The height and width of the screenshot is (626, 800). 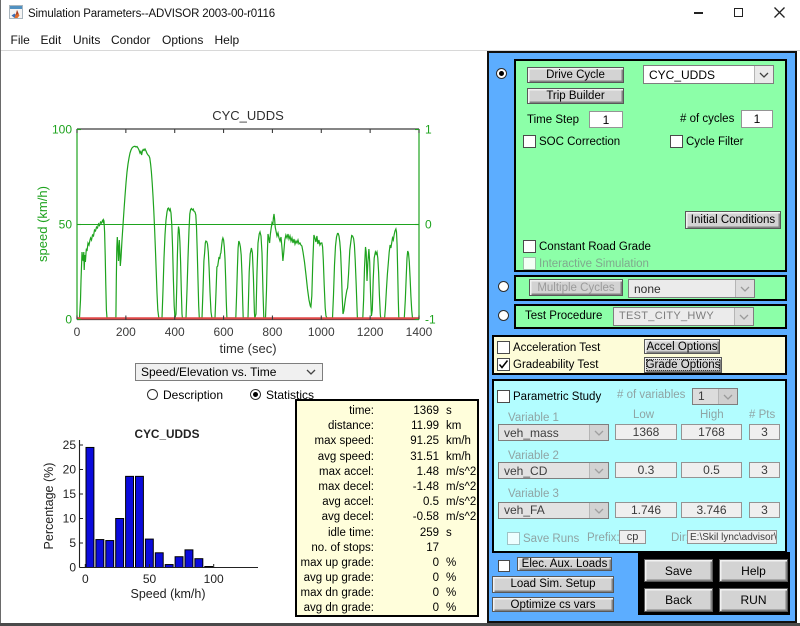 I want to click on svg-text: 5, so click(x=72, y=543).